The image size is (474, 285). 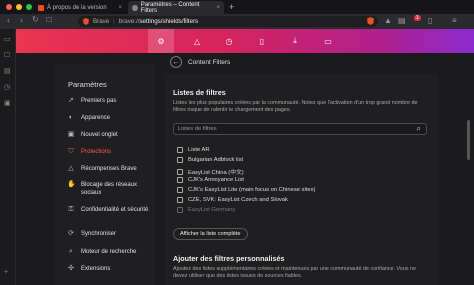 I want to click on settings-favicon-icon, so click(x=135, y=7).